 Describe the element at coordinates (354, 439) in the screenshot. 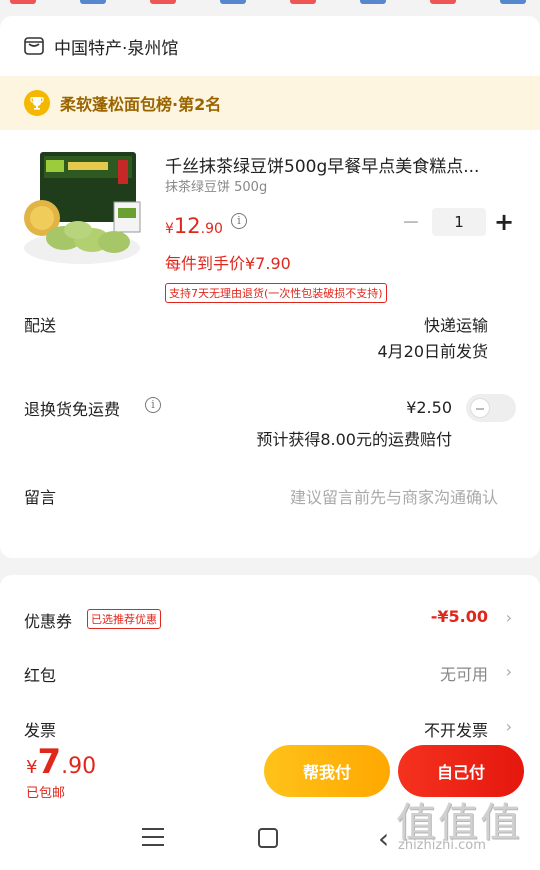

I see `return-shipping-note: 预计获得8.00元的运费赔付` at that location.